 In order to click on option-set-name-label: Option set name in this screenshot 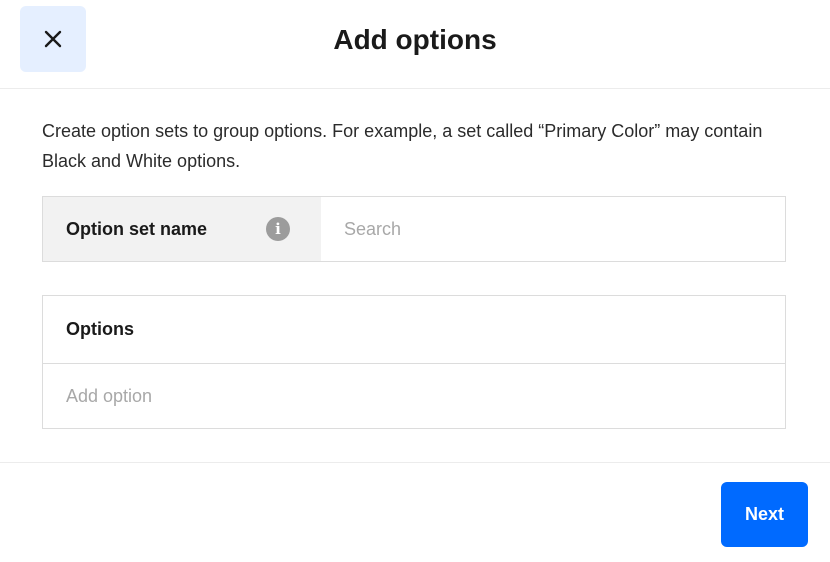, I will do `click(137, 228)`.